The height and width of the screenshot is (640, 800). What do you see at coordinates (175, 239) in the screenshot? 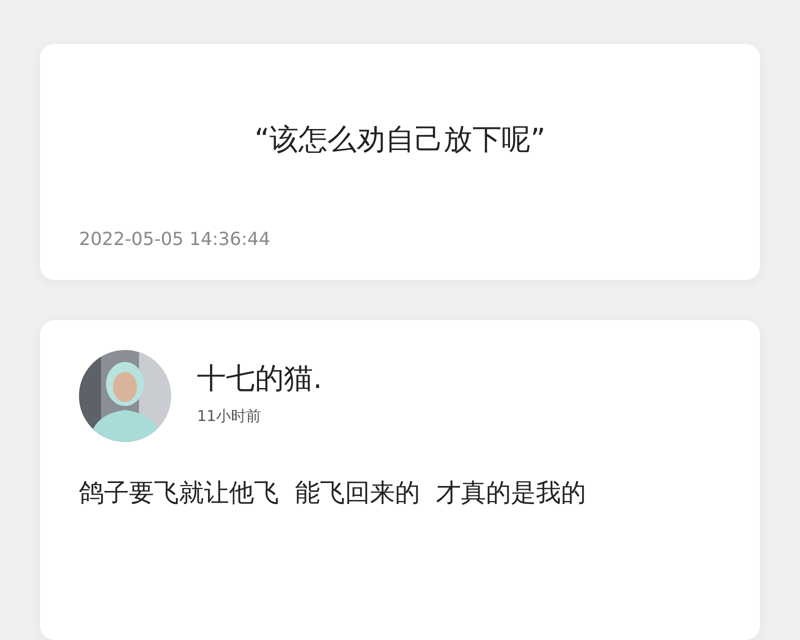
I see `timestamp: 2022-05-05 14:36:44` at bounding box center [175, 239].